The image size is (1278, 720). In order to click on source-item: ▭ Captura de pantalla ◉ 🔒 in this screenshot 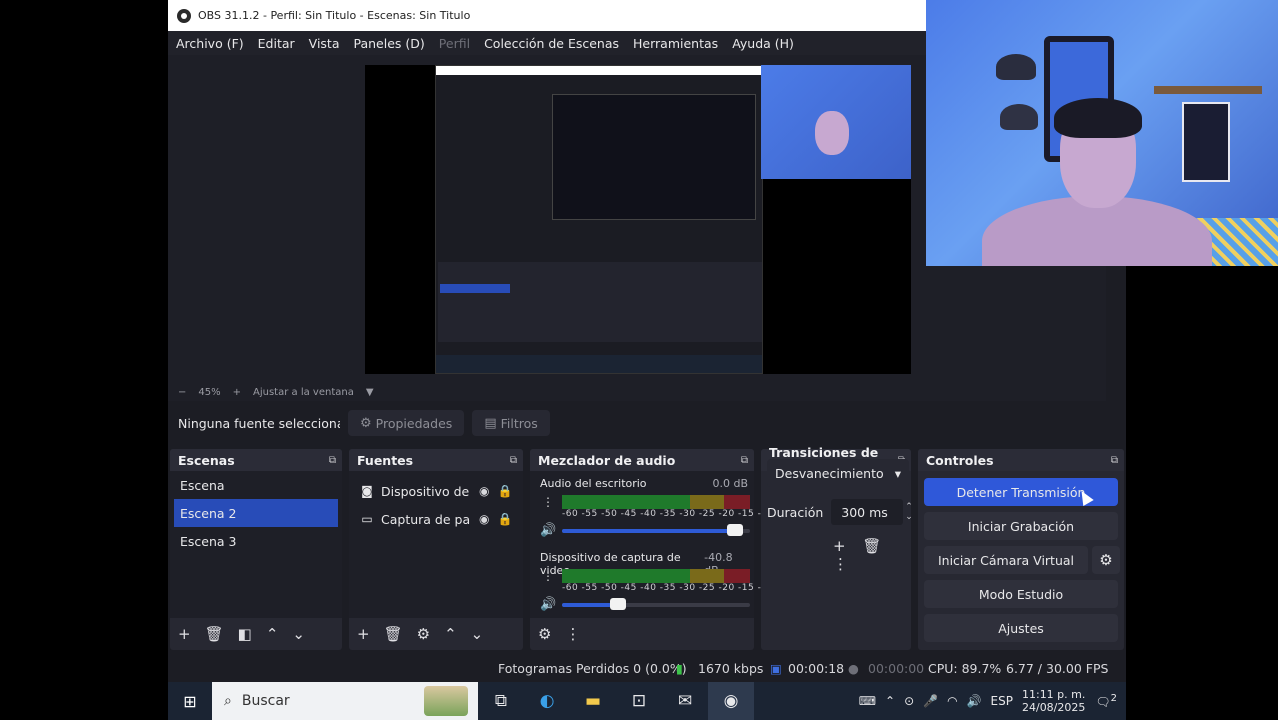, I will do `click(436, 519)`.